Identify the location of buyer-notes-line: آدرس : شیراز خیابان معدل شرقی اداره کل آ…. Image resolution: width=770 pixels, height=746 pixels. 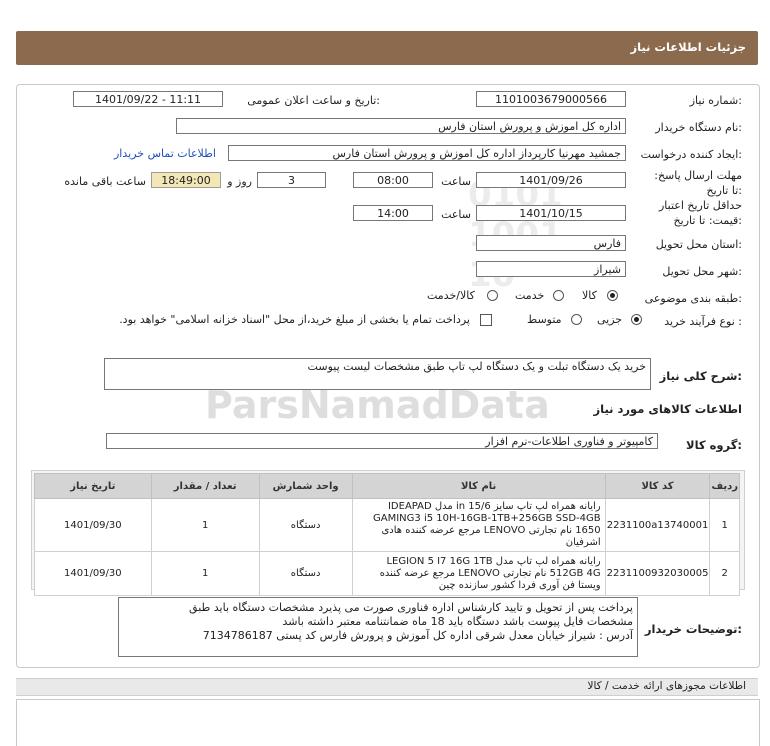
(417, 635).